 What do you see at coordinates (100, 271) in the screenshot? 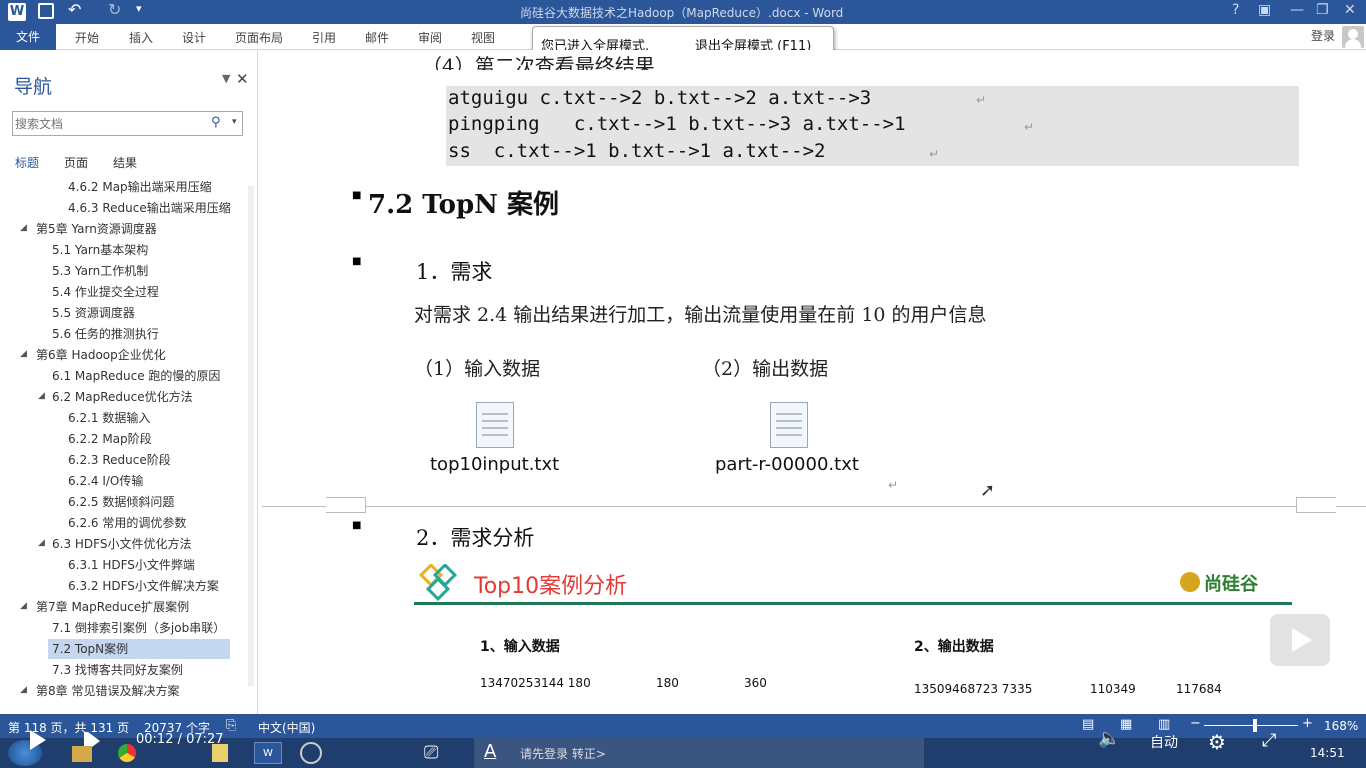
I see `nav-heading-item: 5.3 Yarn工作机制` at bounding box center [100, 271].